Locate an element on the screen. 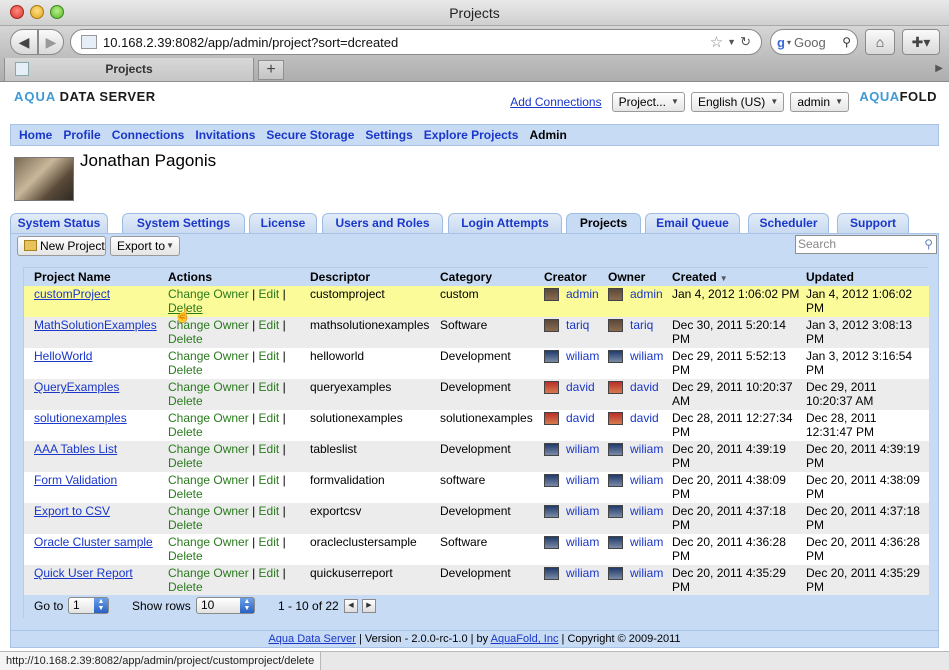  history-dropdown-icon: ▼ is located at coordinates (731, 42).